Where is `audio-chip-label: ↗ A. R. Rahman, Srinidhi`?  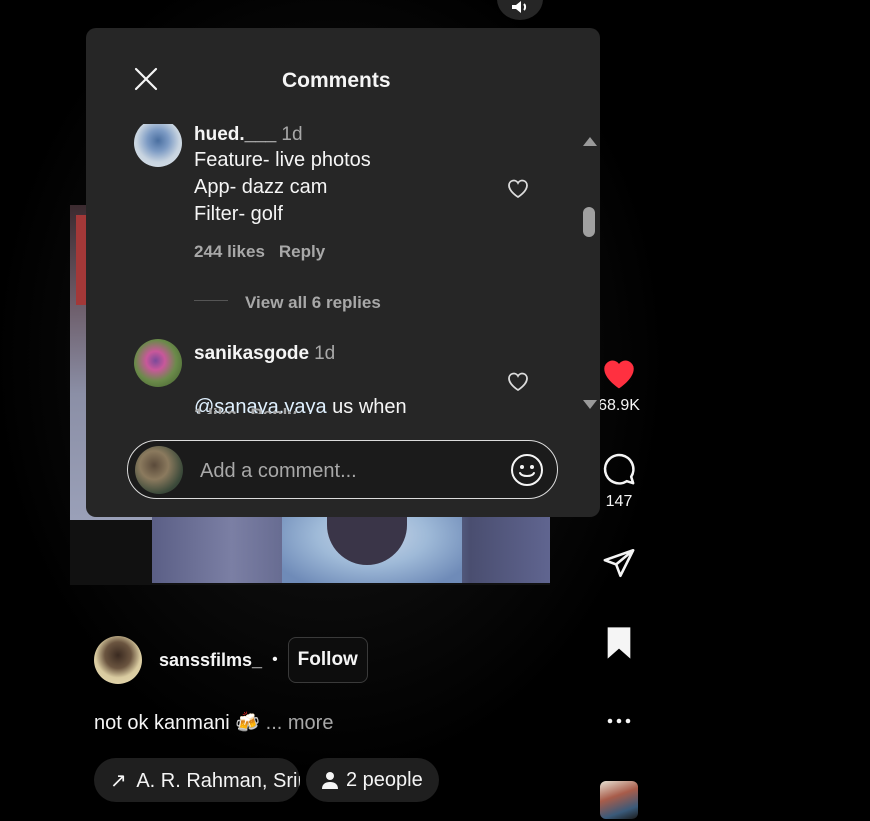 audio-chip-label: ↗ A. R. Rahman, Srinidhi is located at coordinates (205, 780).